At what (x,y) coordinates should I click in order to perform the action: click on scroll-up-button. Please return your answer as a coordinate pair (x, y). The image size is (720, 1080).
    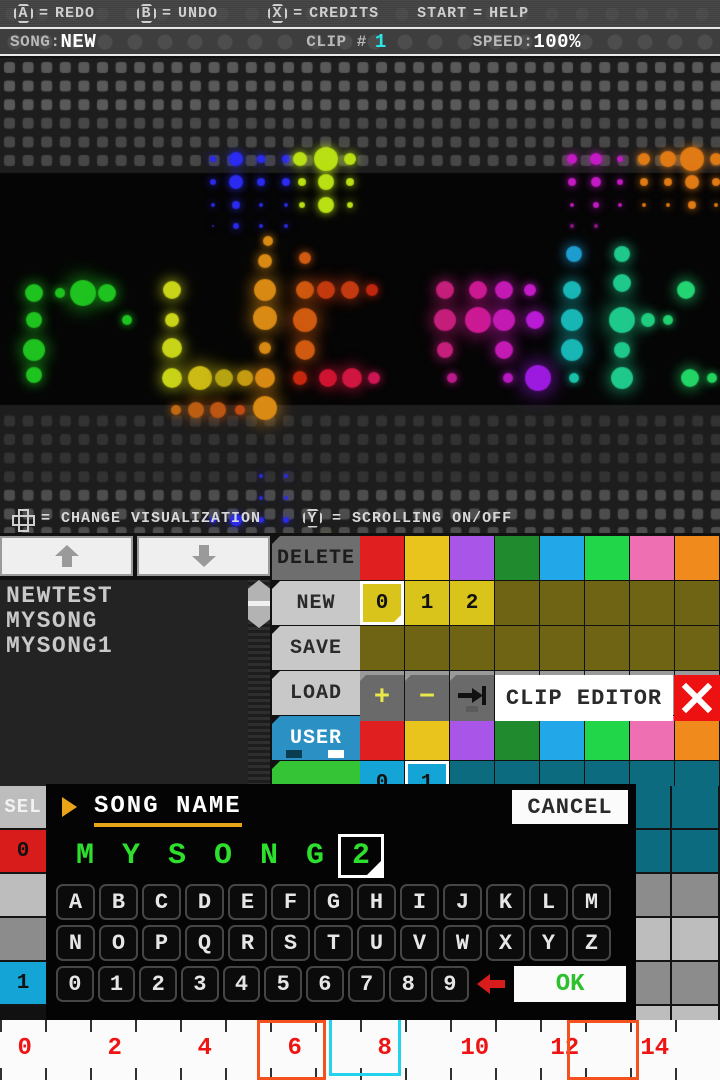
    Looking at the image, I should click on (66, 556).